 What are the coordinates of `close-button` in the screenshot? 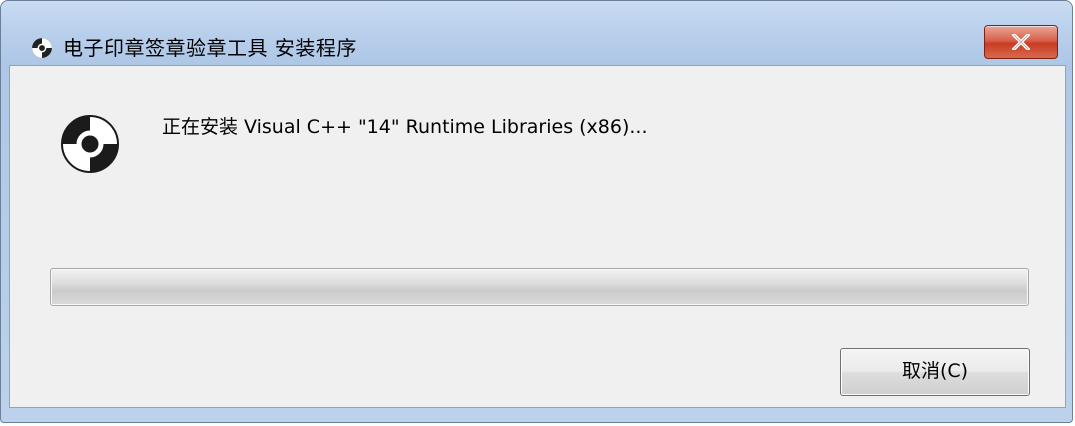 It's located at (1021, 42).